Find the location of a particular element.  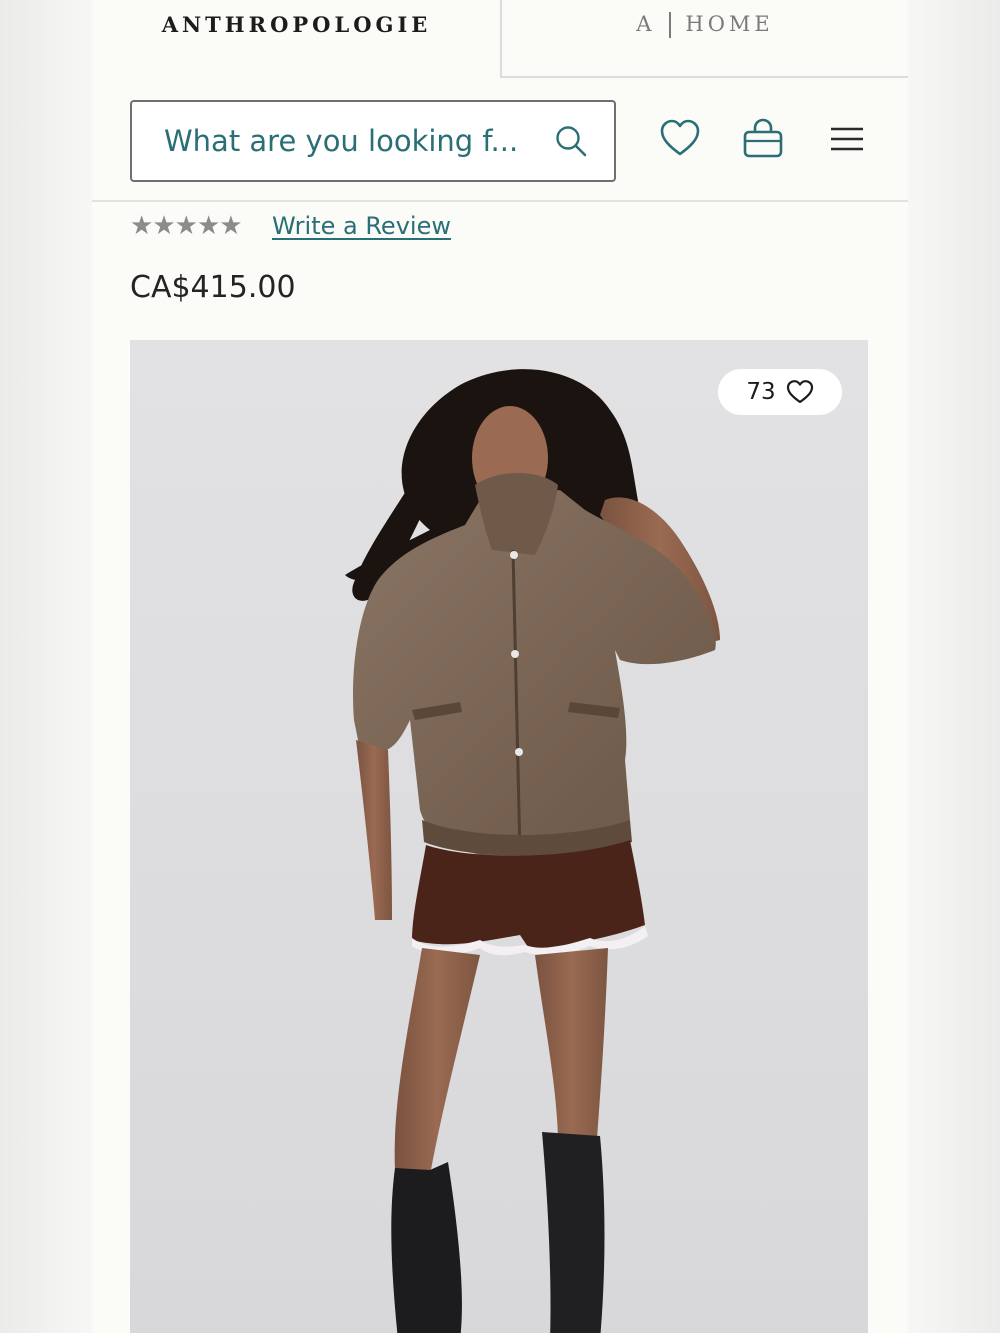

brand-tab-anthropologie: ANTHROPOLOGIE is located at coordinates (296, 39).